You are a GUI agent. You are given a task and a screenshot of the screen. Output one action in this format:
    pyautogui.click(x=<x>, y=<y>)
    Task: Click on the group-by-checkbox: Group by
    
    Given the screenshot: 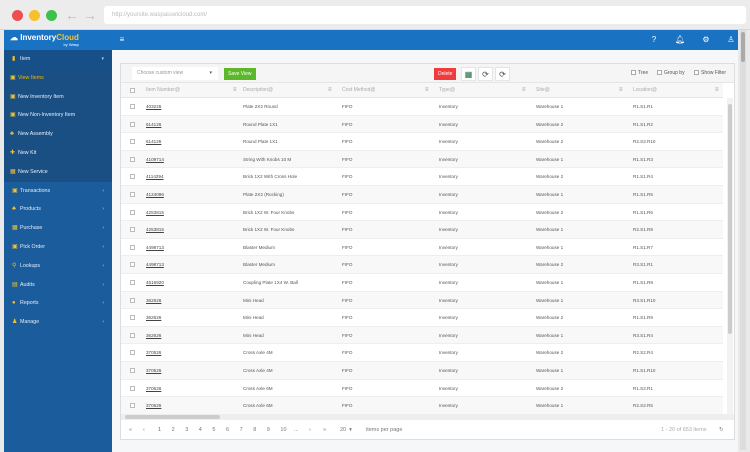 What is the action you would take?
    pyautogui.click(x=671, y=73)
    